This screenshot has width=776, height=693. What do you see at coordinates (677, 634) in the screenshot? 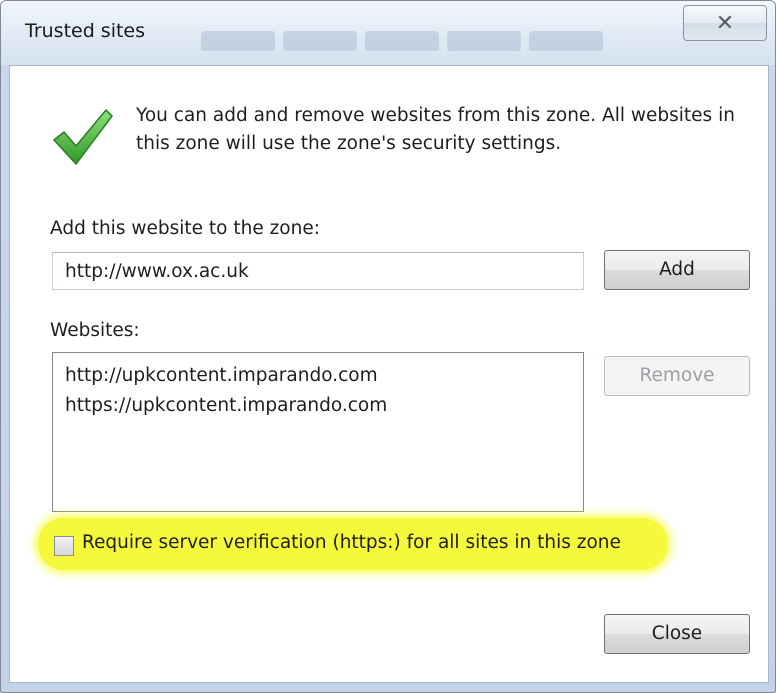
I see `close-button: Close` at bounding box center [677, 634].